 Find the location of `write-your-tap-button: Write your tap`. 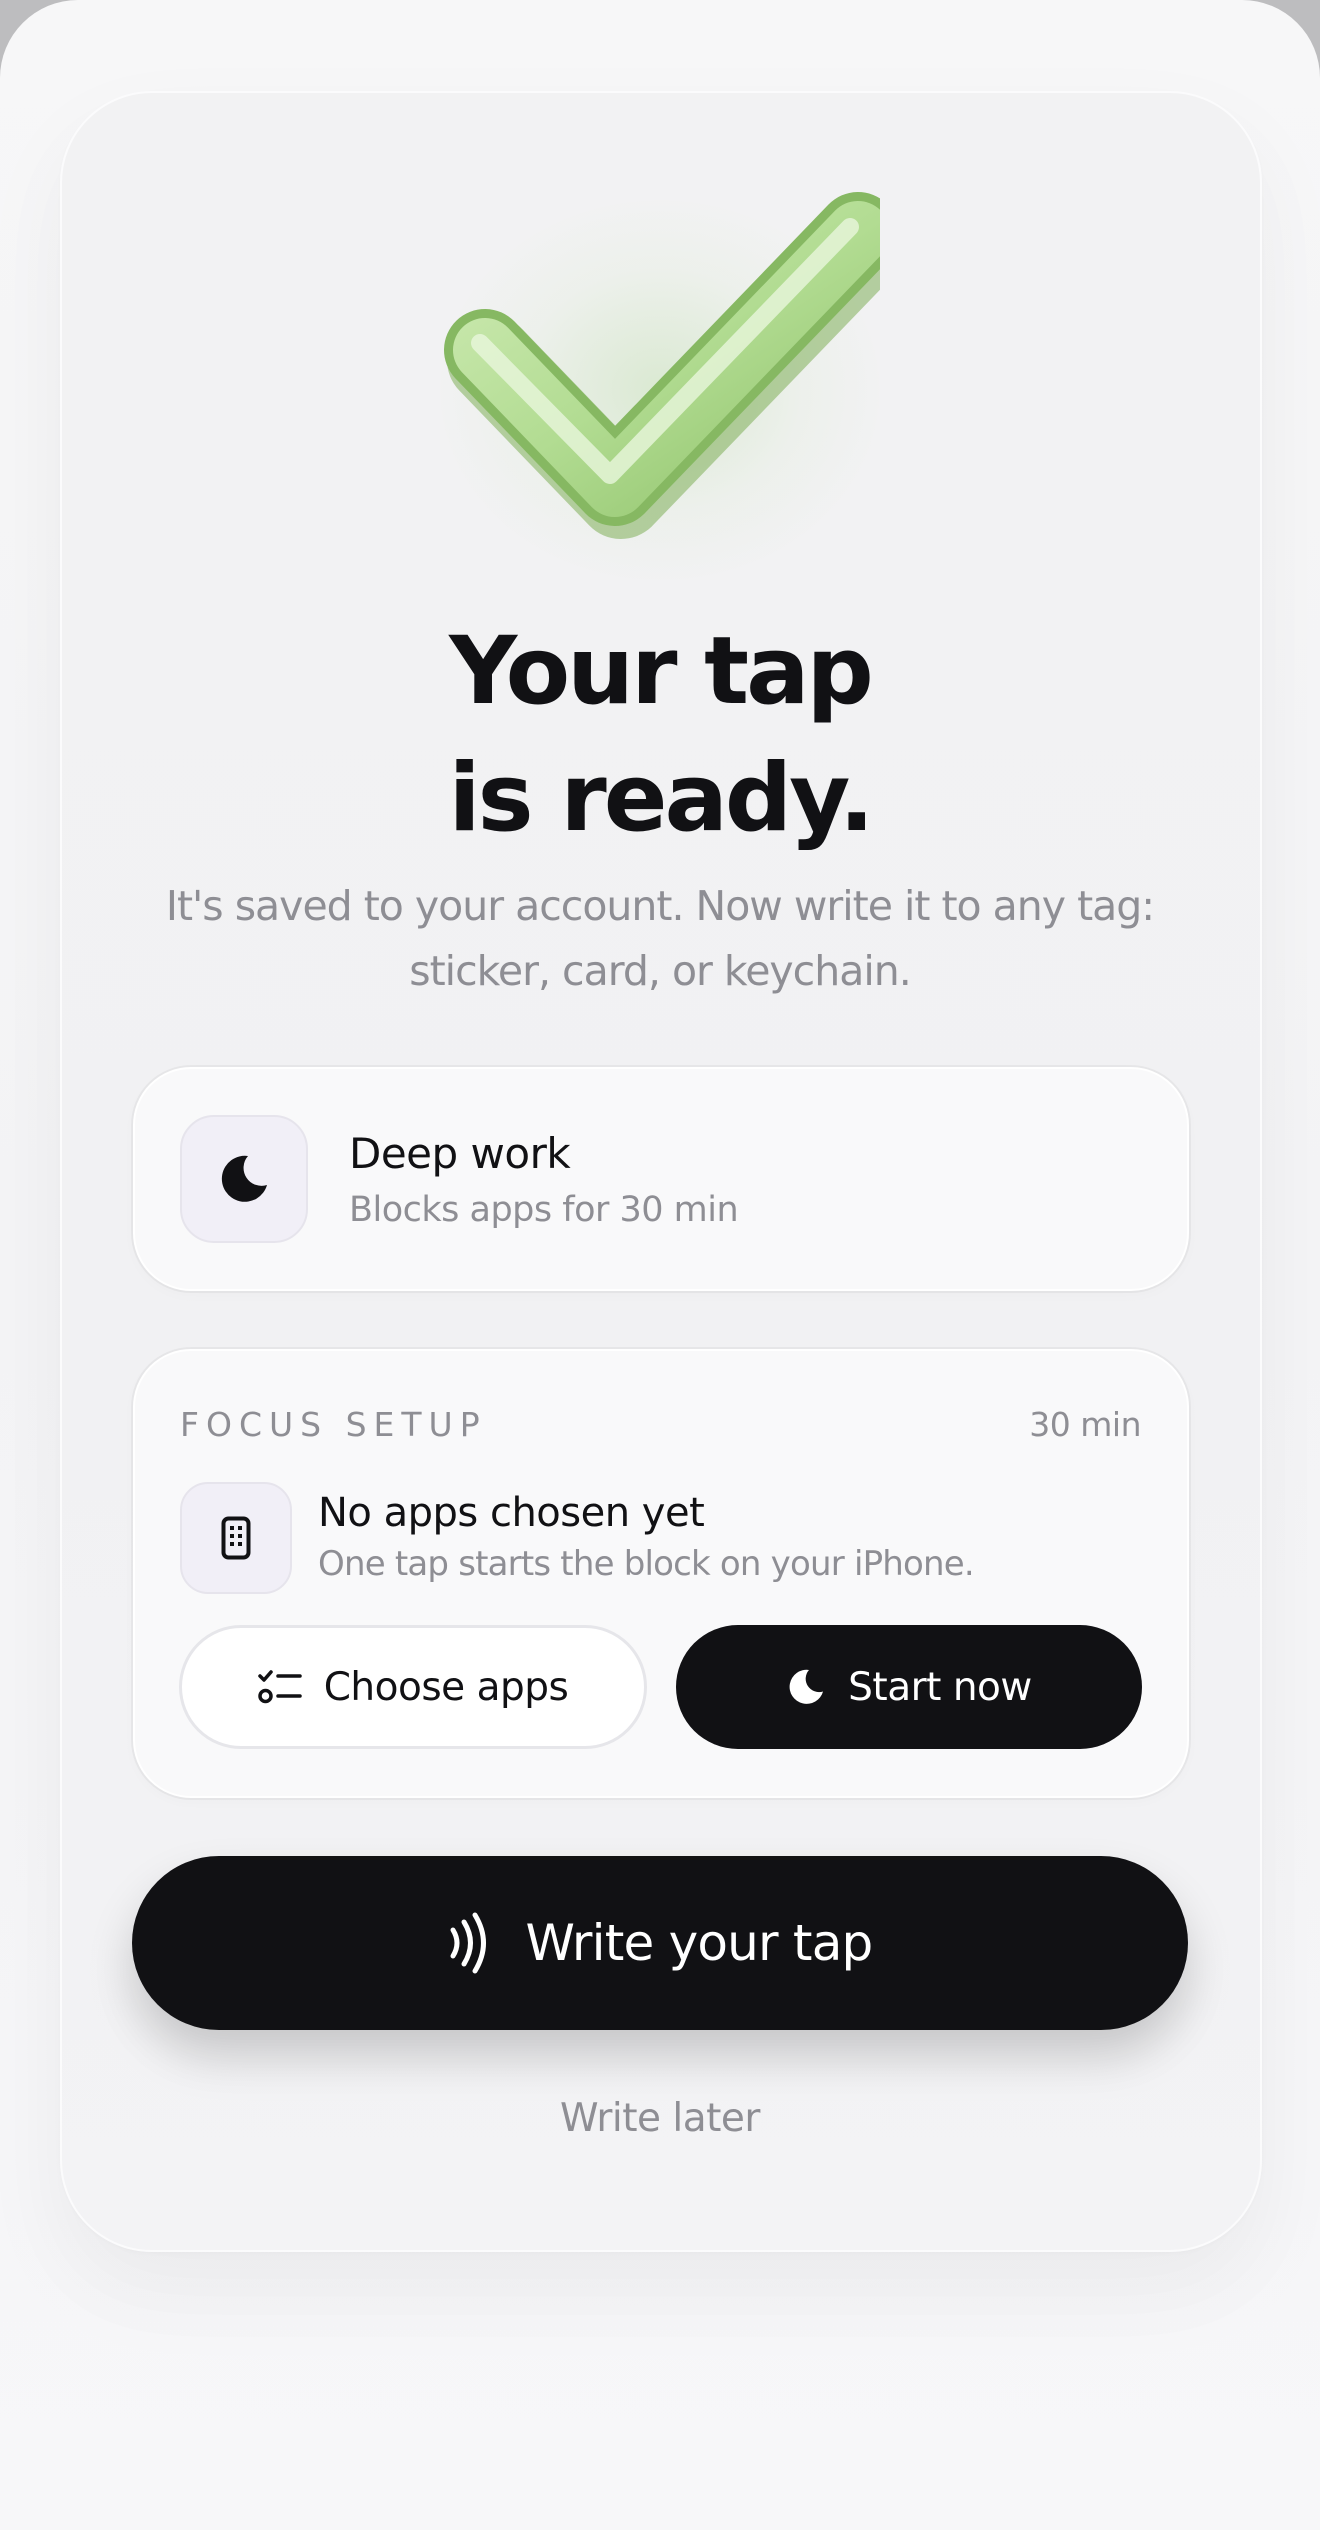

write-your-tap-button: Write your tap is located at coordinates (660, 1943).